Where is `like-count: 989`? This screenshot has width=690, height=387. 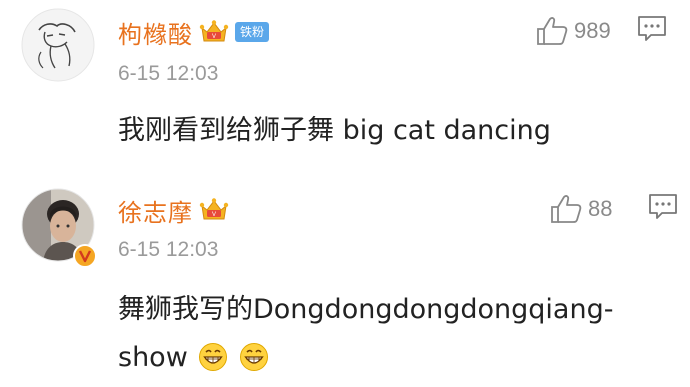
like-count: 989 is located at coordinates (592, 30).